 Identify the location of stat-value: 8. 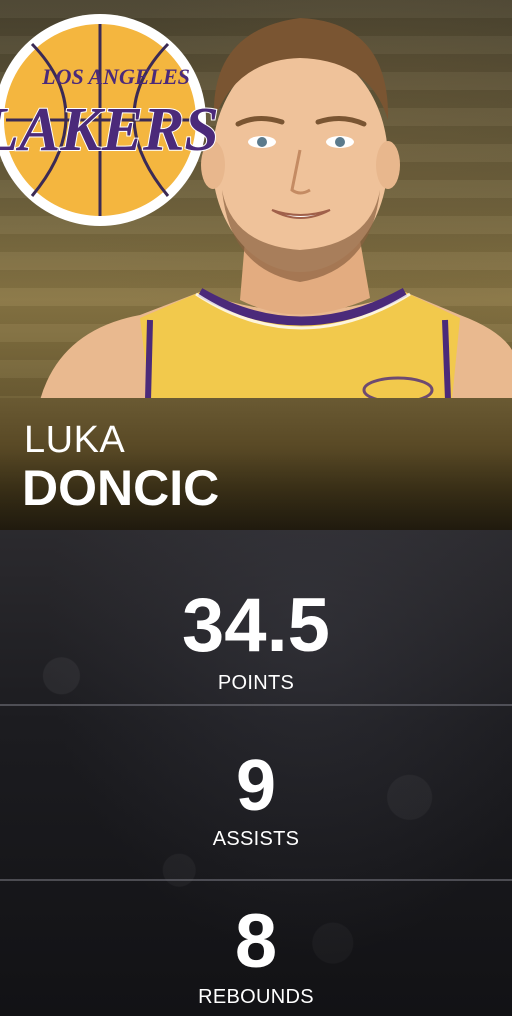
(256, 941).